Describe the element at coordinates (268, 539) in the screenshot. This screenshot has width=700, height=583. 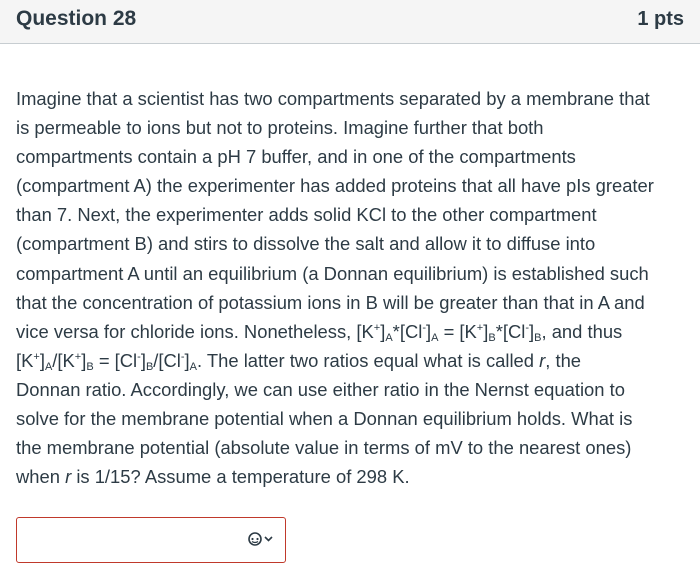
I see `chevron-down-icon` at that location.